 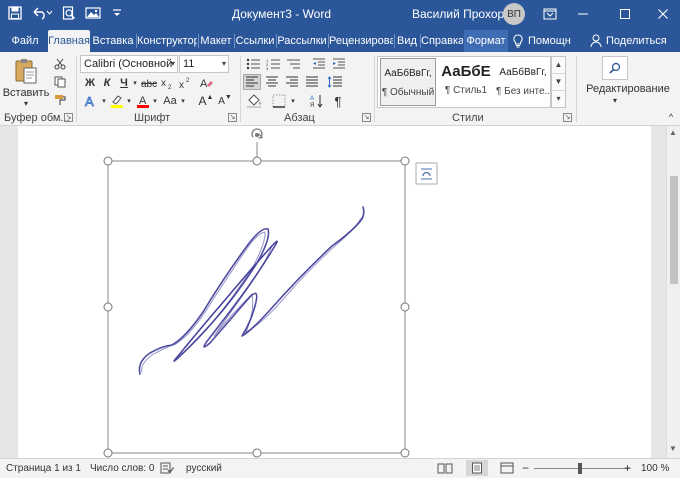 What do you see at coordinates (15, 13) in the screenshot?
I see `save-button` at bounding box center [15, 13].